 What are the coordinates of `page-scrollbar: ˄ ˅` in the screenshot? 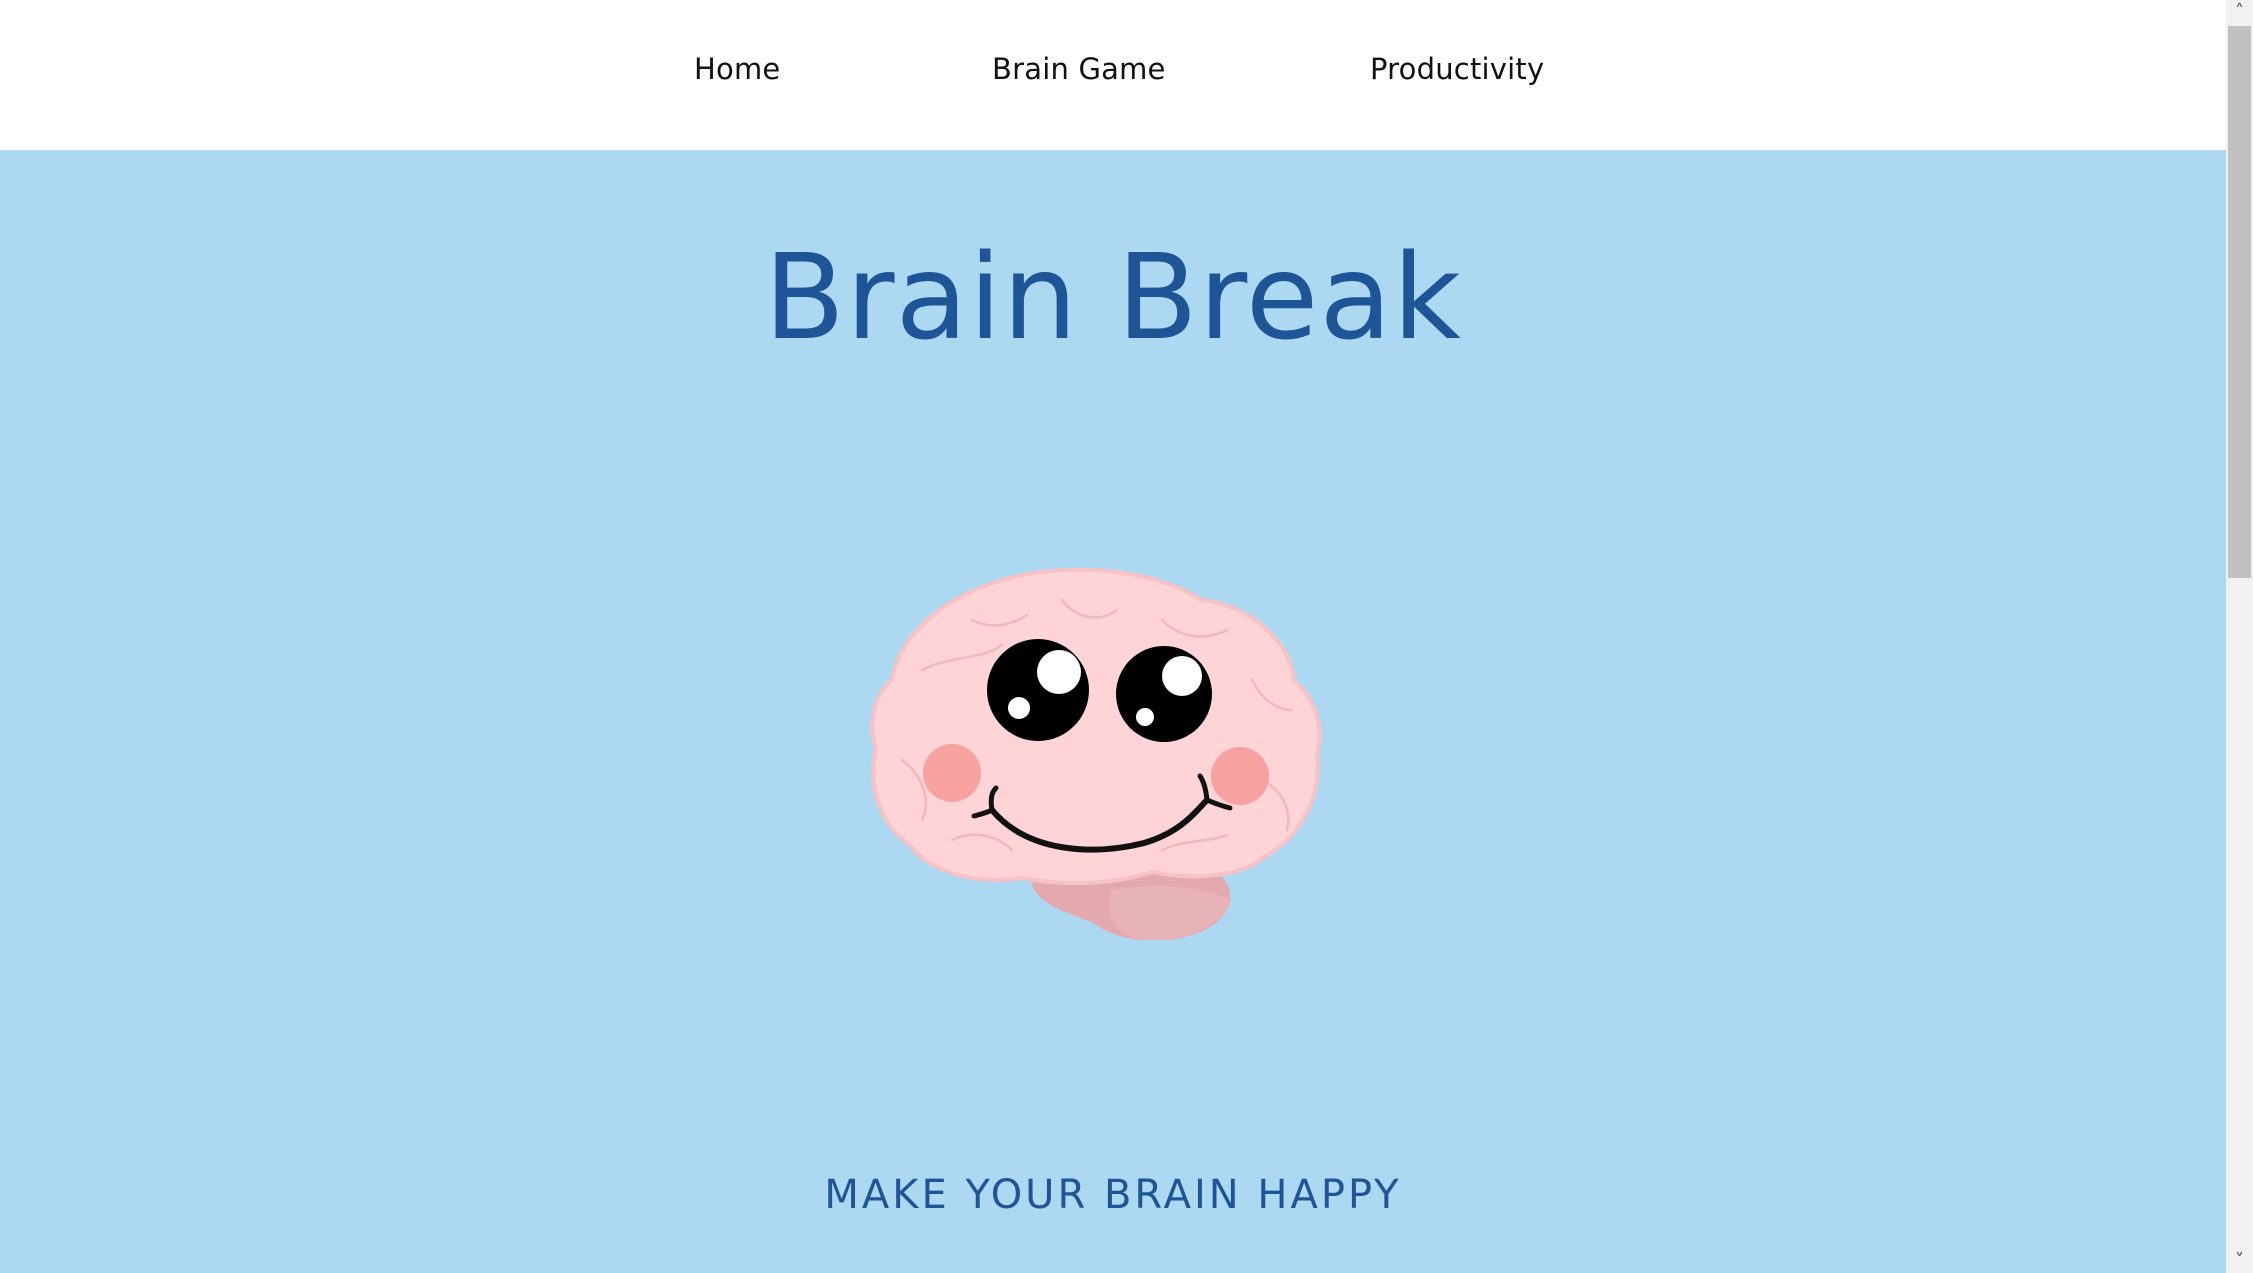 It's located at (2239, 636).